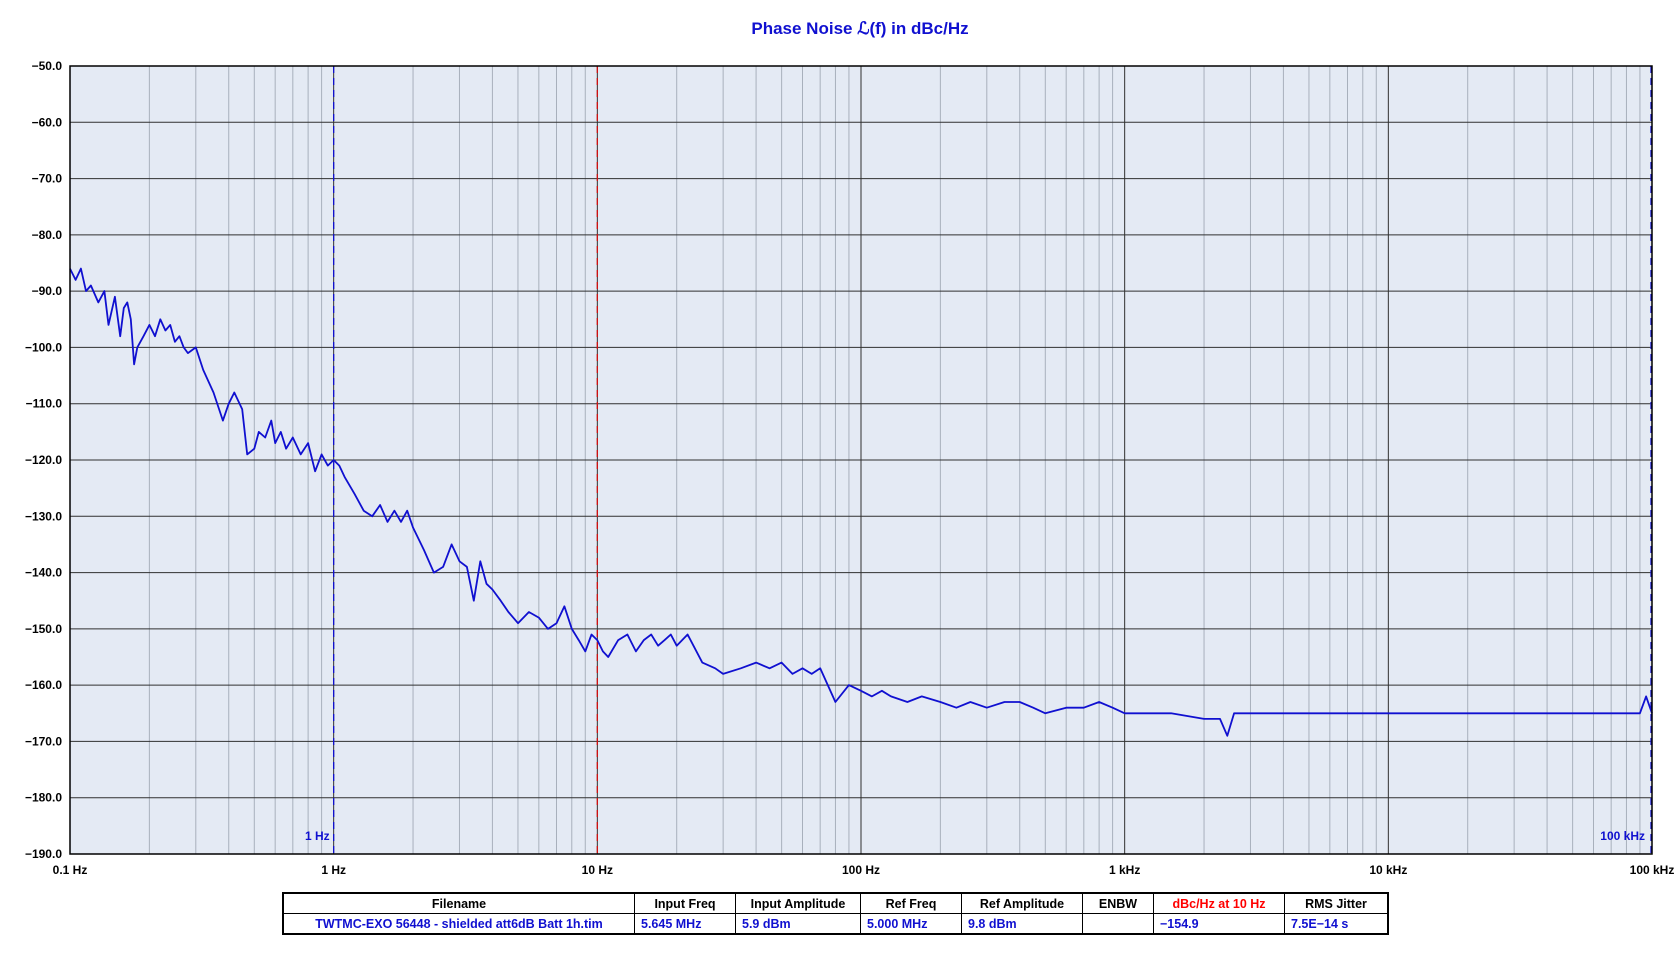 The width and height of the screenshot is (1680, 967). Describe the element at coordinates (1124, 870) in the screenshot. I see `x-tick-label: 1 kHz` at that location.